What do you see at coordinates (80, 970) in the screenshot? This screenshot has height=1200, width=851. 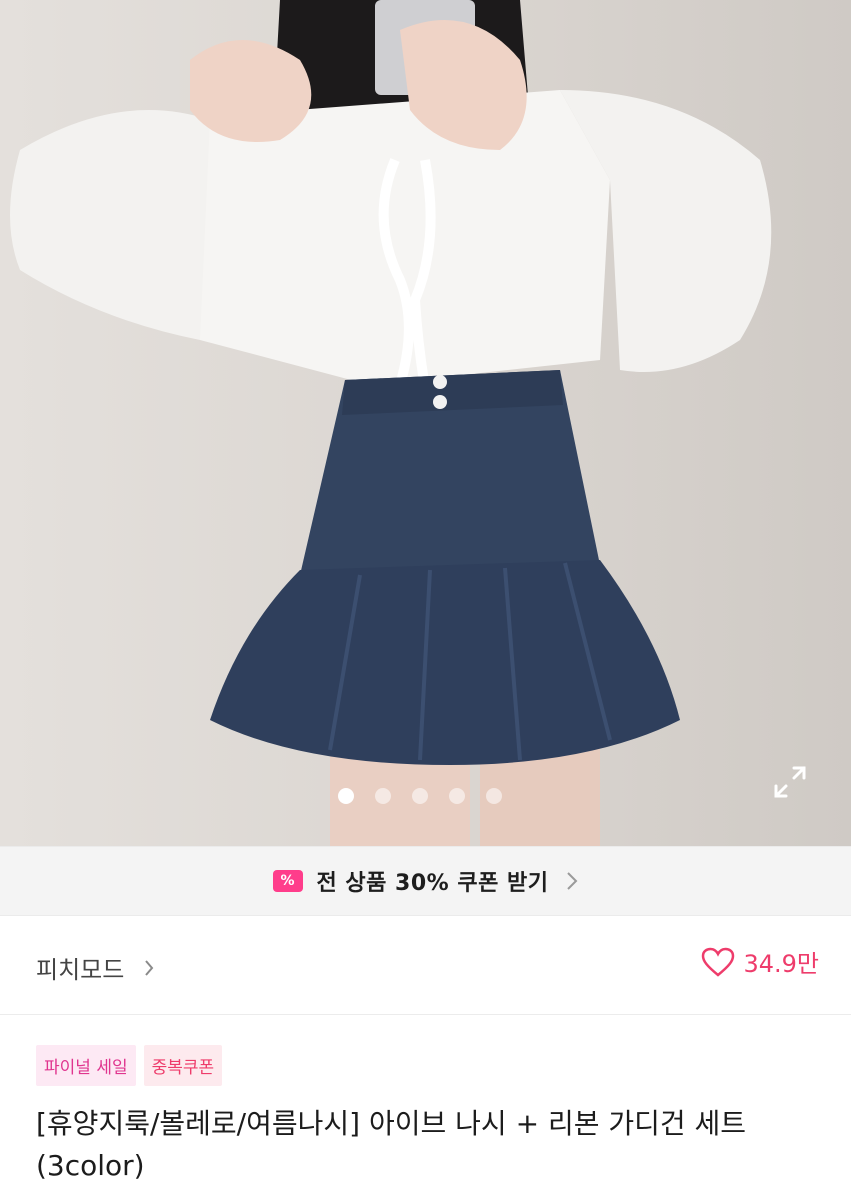 I see `store-name: 피치모드` at bounding box center [80, 970].